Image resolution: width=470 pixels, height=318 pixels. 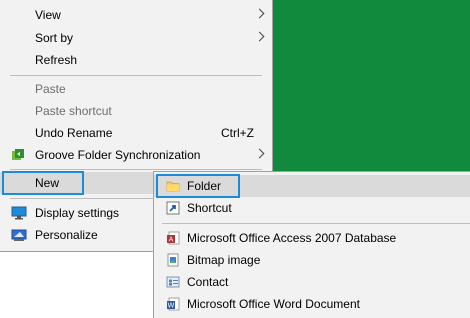 I want to click on menu-item-sort-by: Sort by, so click(x=136, y=38).